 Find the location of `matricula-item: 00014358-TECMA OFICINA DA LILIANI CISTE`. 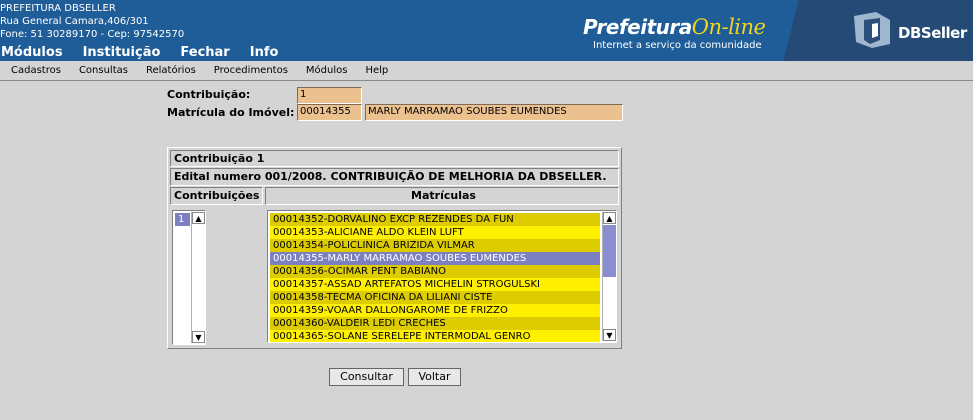

matricula-item: 00014358-TECMA OFICINA DA LILIANI CISTE is located at coordinates (435, 297).